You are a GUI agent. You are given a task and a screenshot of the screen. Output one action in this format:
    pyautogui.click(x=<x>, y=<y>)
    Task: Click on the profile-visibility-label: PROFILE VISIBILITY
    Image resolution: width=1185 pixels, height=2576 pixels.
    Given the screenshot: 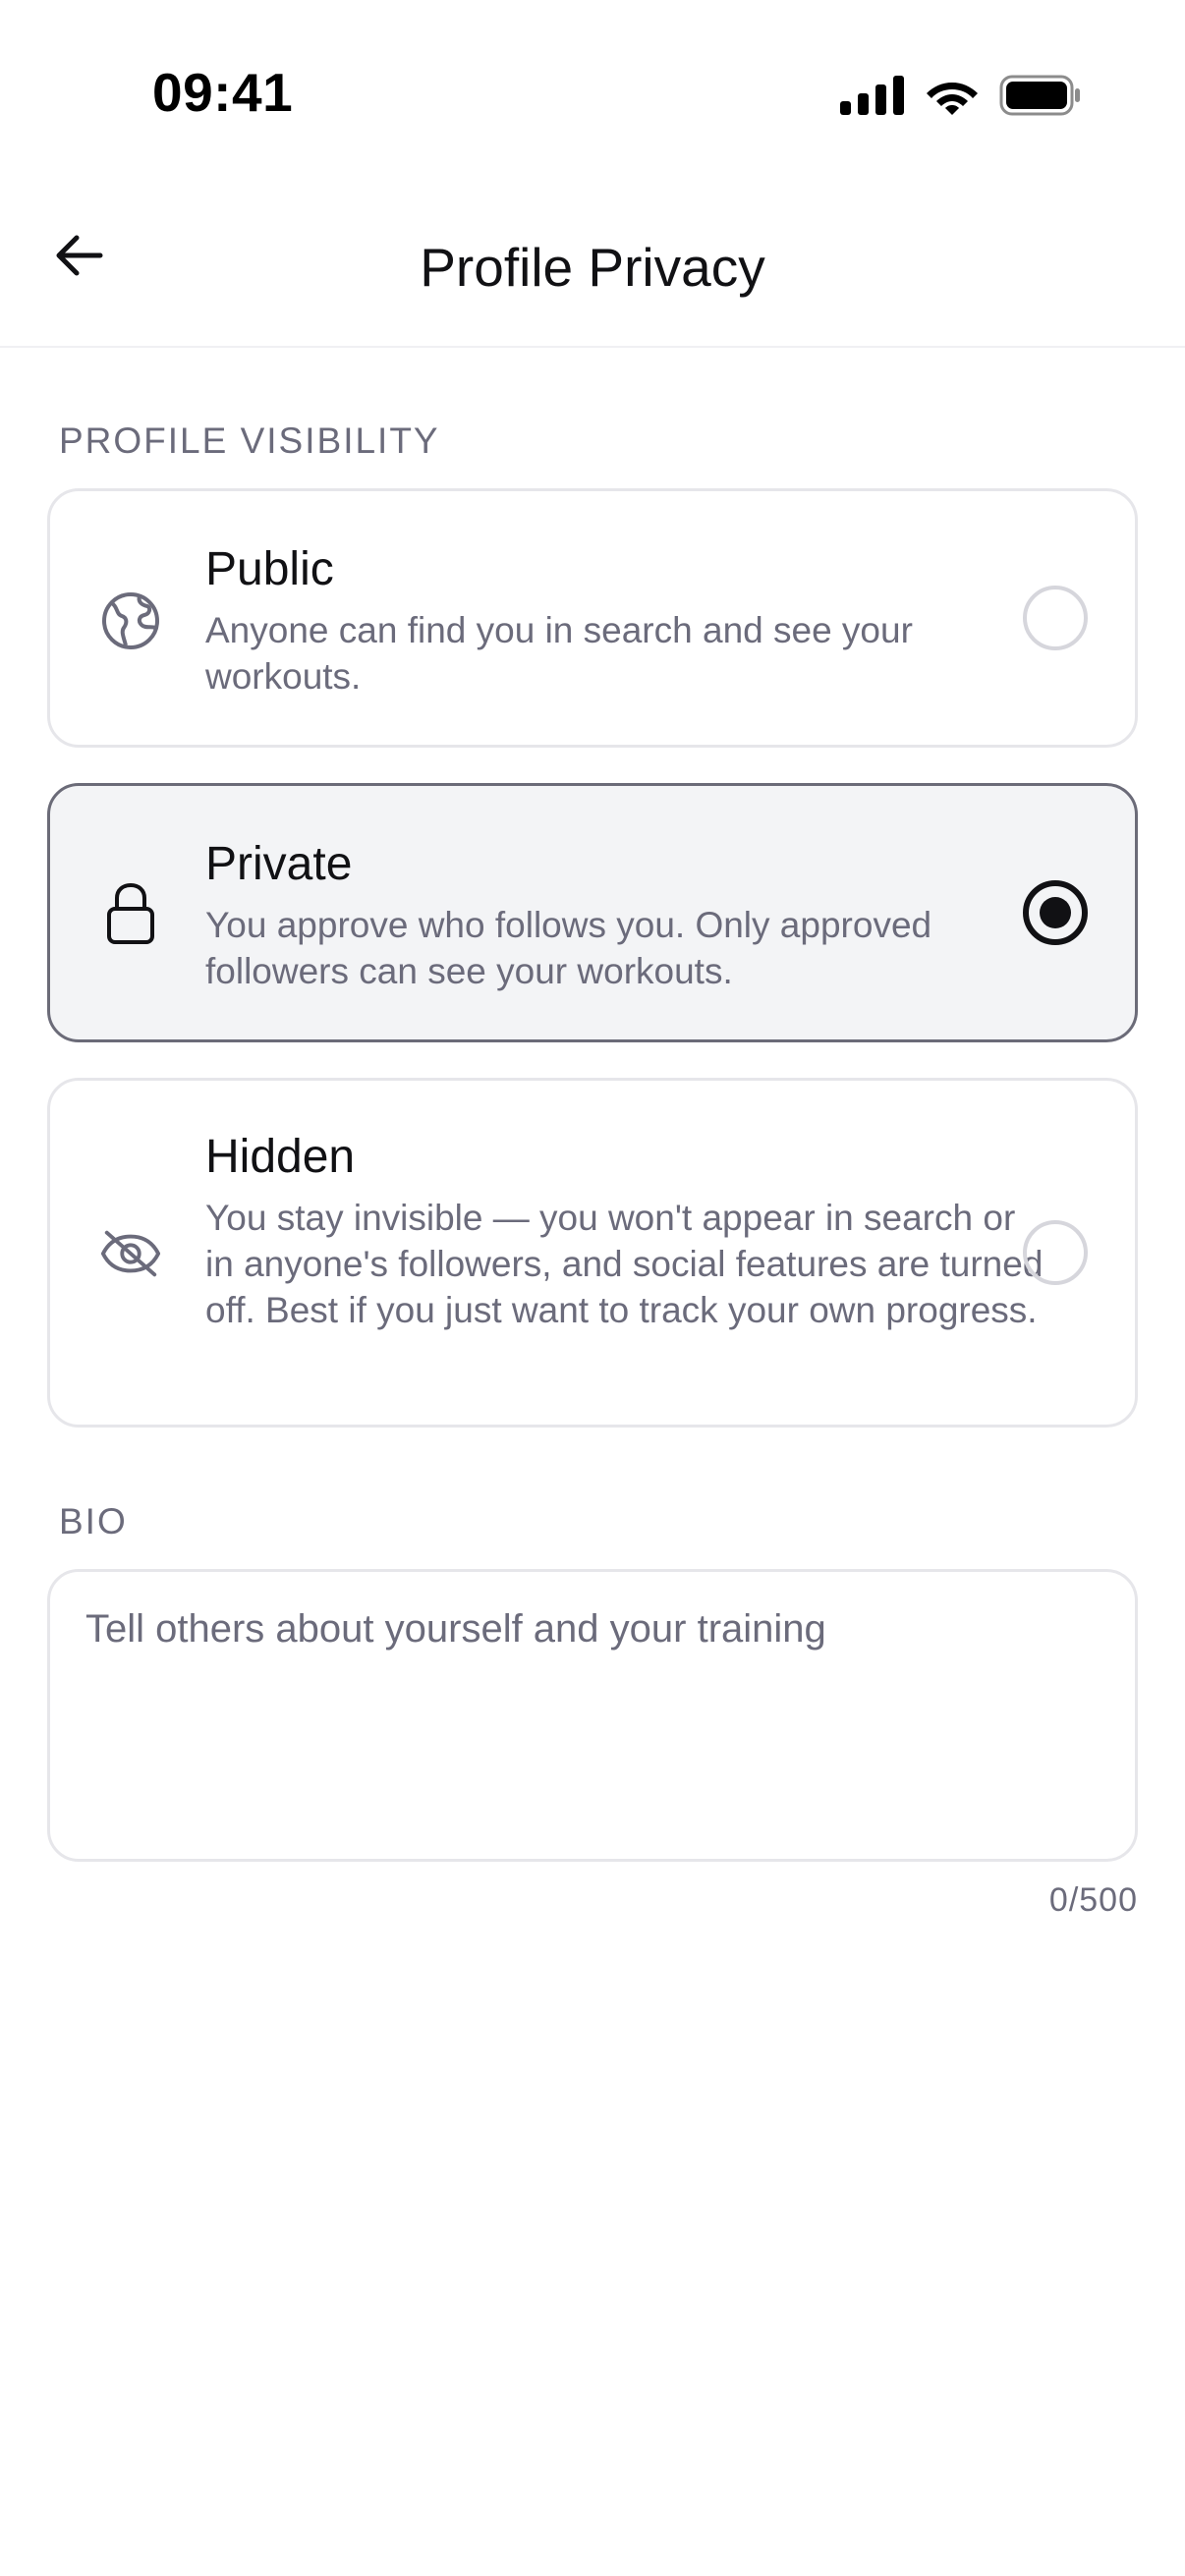 What is the action you would take?
    pyautogui.click(x=250, y=440)
    